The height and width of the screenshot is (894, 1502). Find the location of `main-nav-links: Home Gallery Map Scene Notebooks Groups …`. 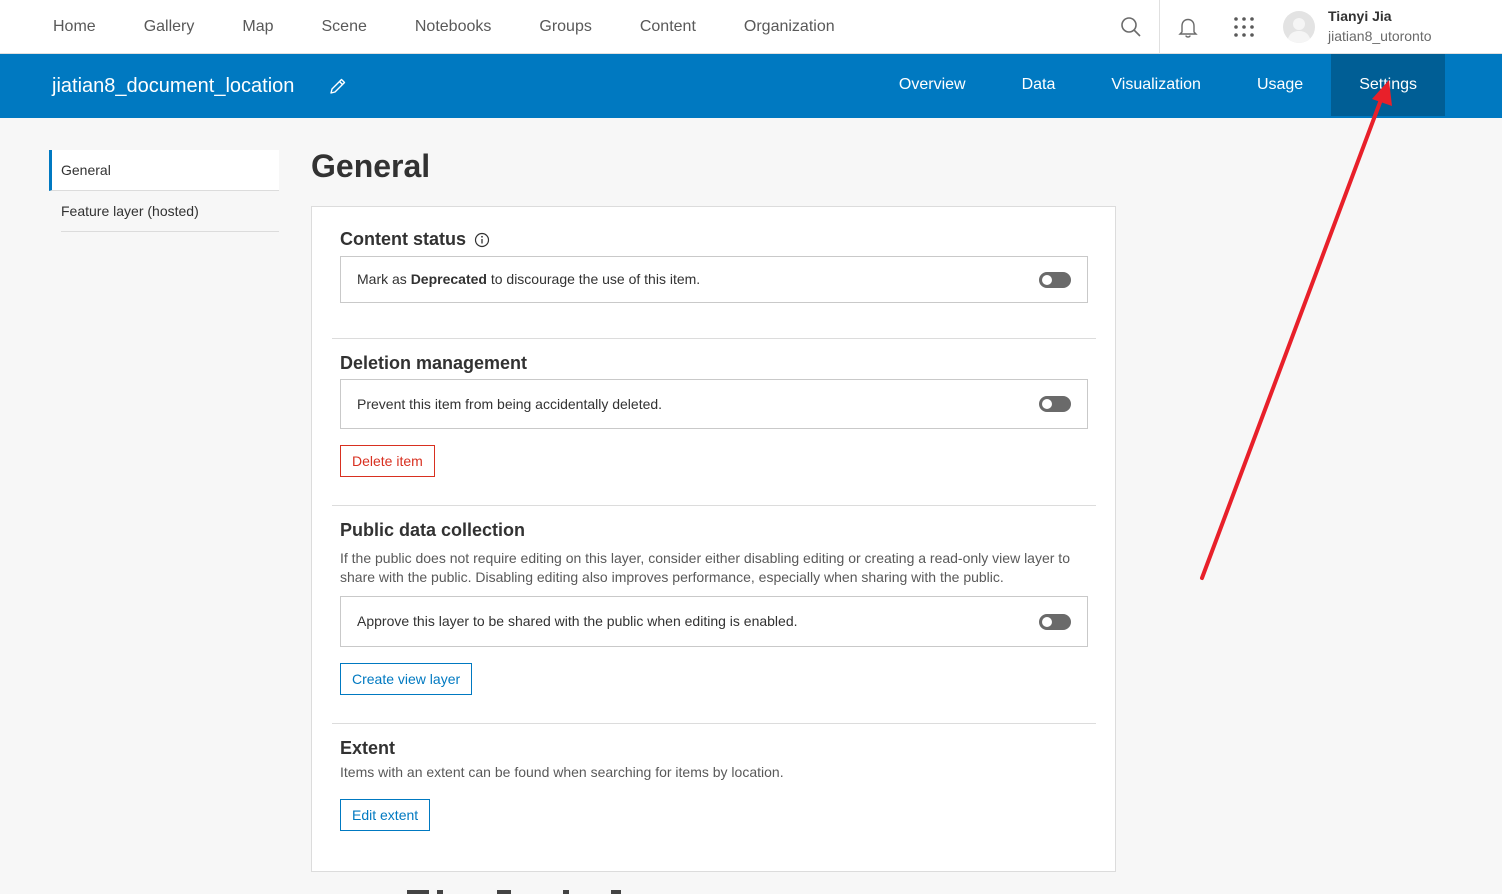

main-nav-links: Home Gallery Map Scene Notebooks Groups … is located at coordinates (444, 27).